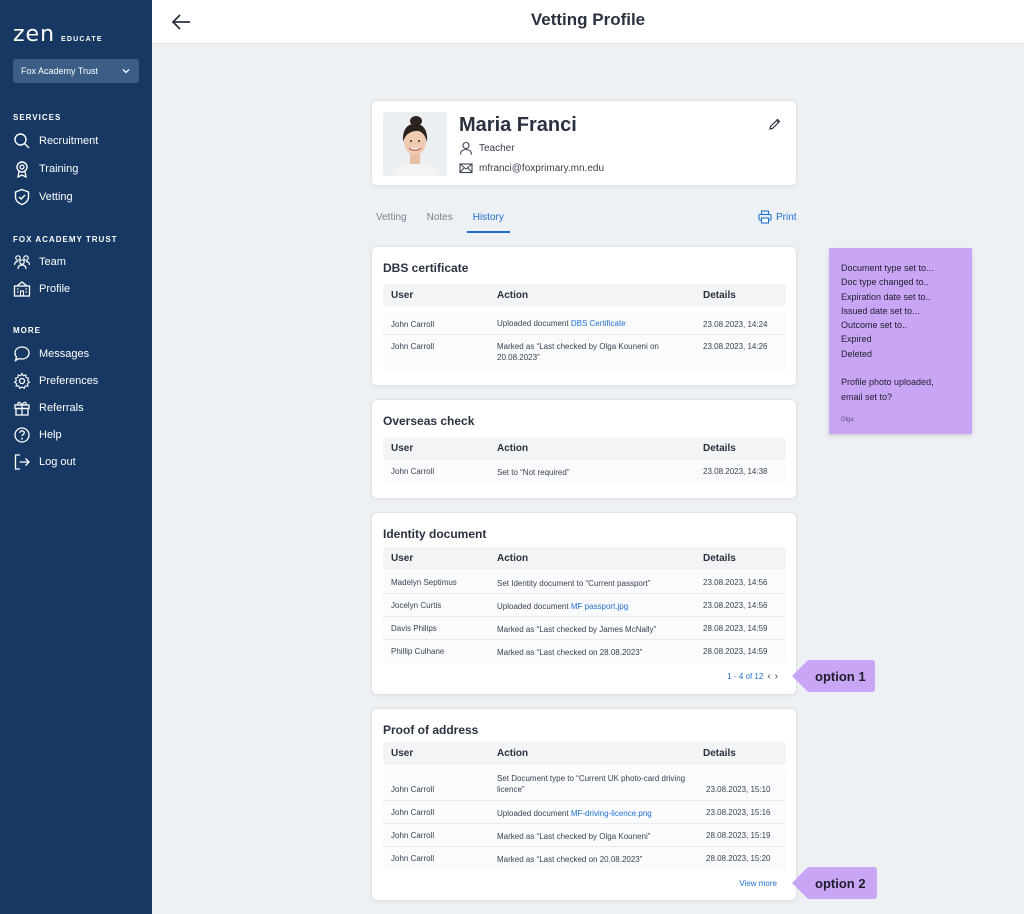 This screenshot has width=1024, height=914. Describe the element at coordinates (776, 676) in the screenshot. I see `chevron-right-icon: ›` at that location.